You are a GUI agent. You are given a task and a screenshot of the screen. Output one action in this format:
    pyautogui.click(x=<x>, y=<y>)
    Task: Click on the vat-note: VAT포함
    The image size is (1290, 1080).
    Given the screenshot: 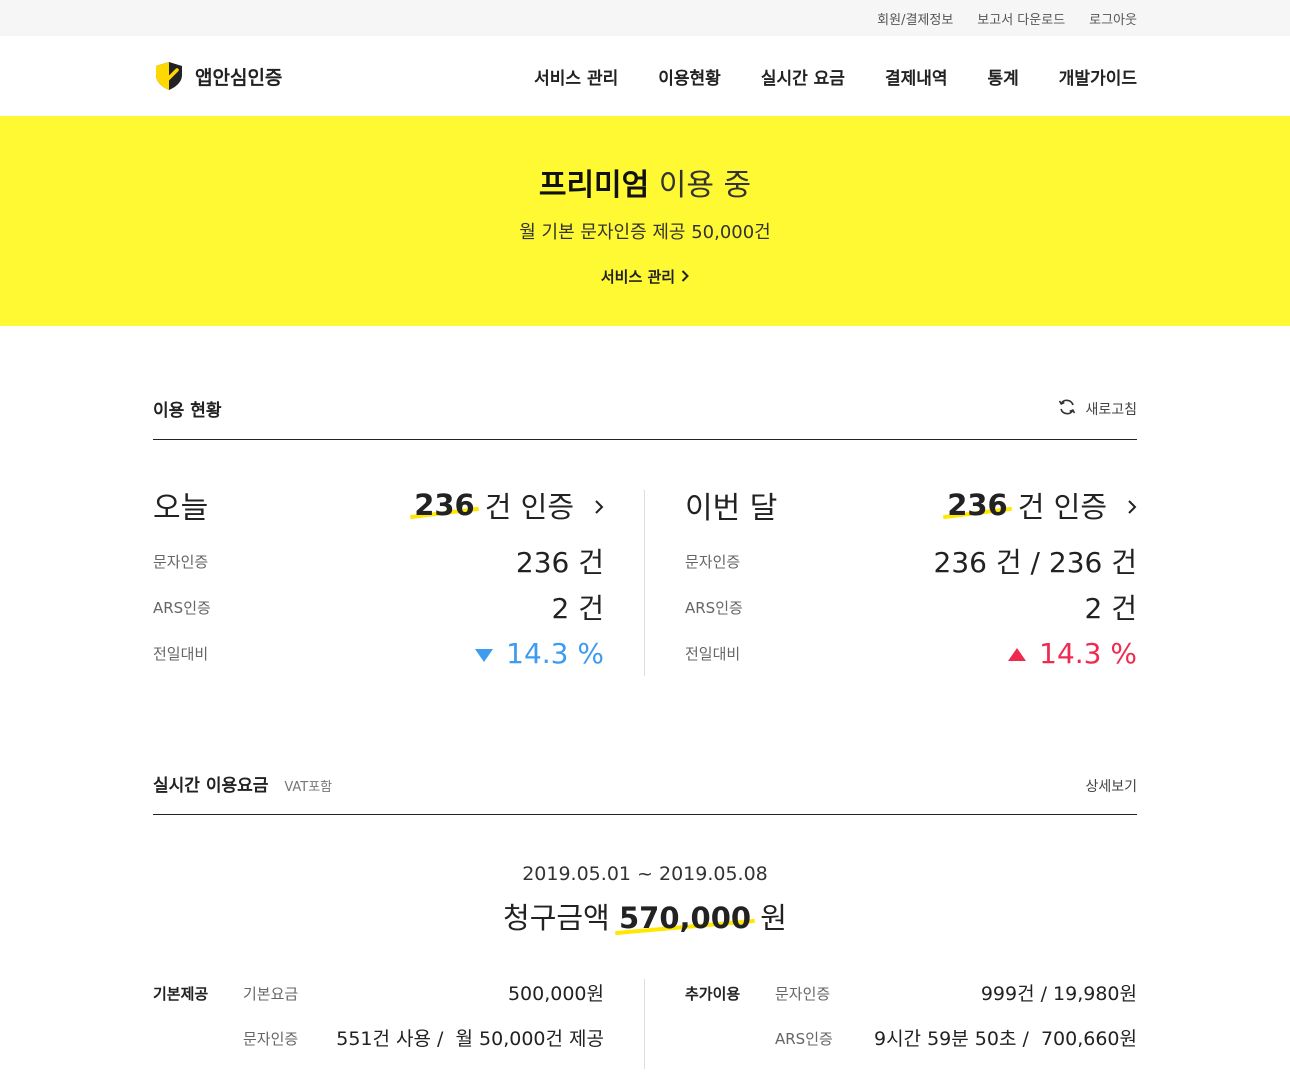 What is the action you would take?
    pyautogui.click(x=308, y=787)
    